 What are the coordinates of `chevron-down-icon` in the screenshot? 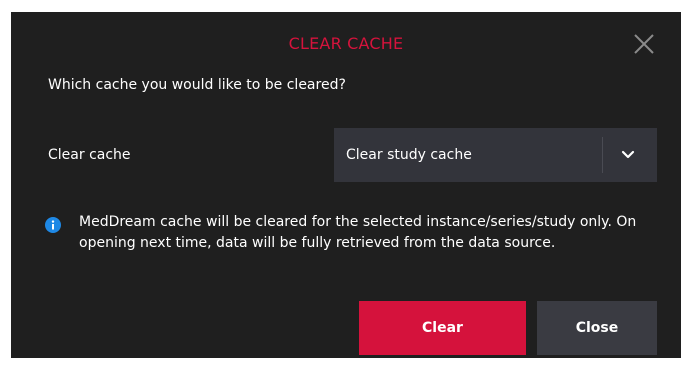 It's located at (628, 155).